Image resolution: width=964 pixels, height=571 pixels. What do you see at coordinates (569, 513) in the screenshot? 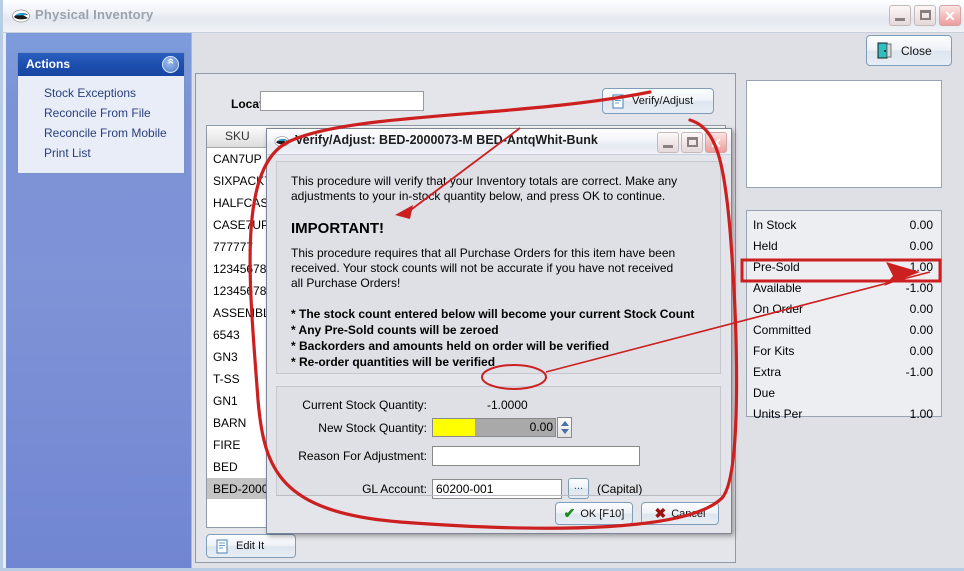
I see `checkmark-icon: ✔` at bounding box center [569, 513].